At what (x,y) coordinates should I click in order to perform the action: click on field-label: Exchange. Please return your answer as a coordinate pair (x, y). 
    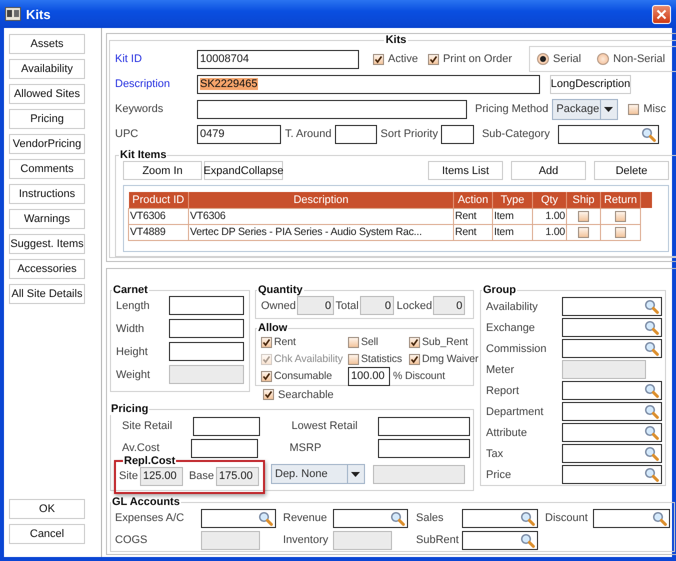
    Looking at the image, I should click on (510, 328).